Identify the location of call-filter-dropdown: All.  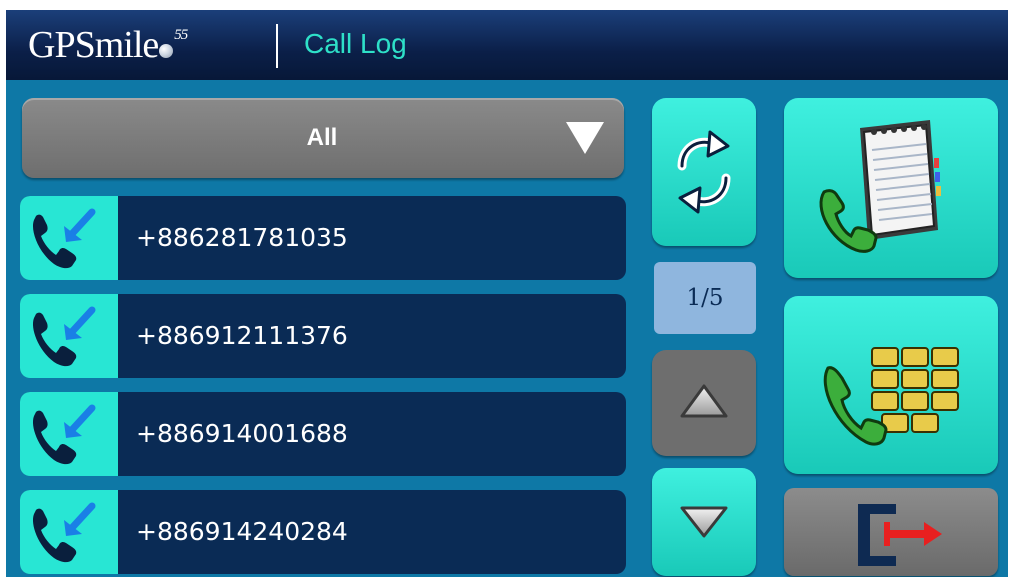
(323, 138).